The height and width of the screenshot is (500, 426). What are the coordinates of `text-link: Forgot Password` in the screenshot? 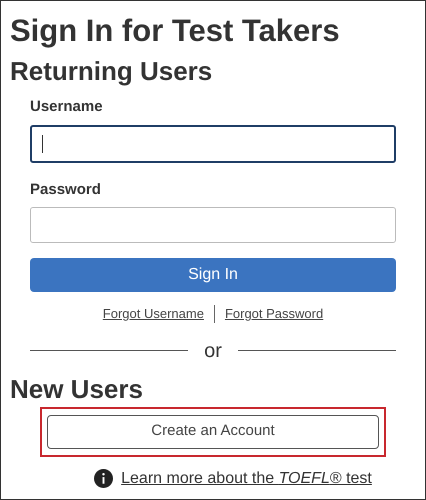 It's located at (274, 314).